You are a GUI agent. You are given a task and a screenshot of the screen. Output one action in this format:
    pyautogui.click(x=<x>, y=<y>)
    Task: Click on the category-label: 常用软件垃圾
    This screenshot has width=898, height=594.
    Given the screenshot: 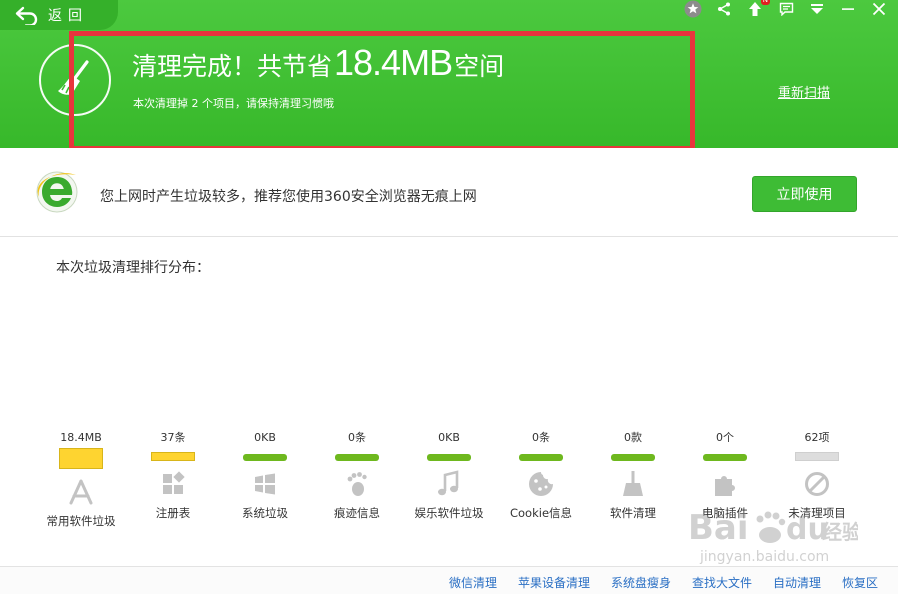 What is the action you would take?
    pyautogui.click(x=81, y=521)
    